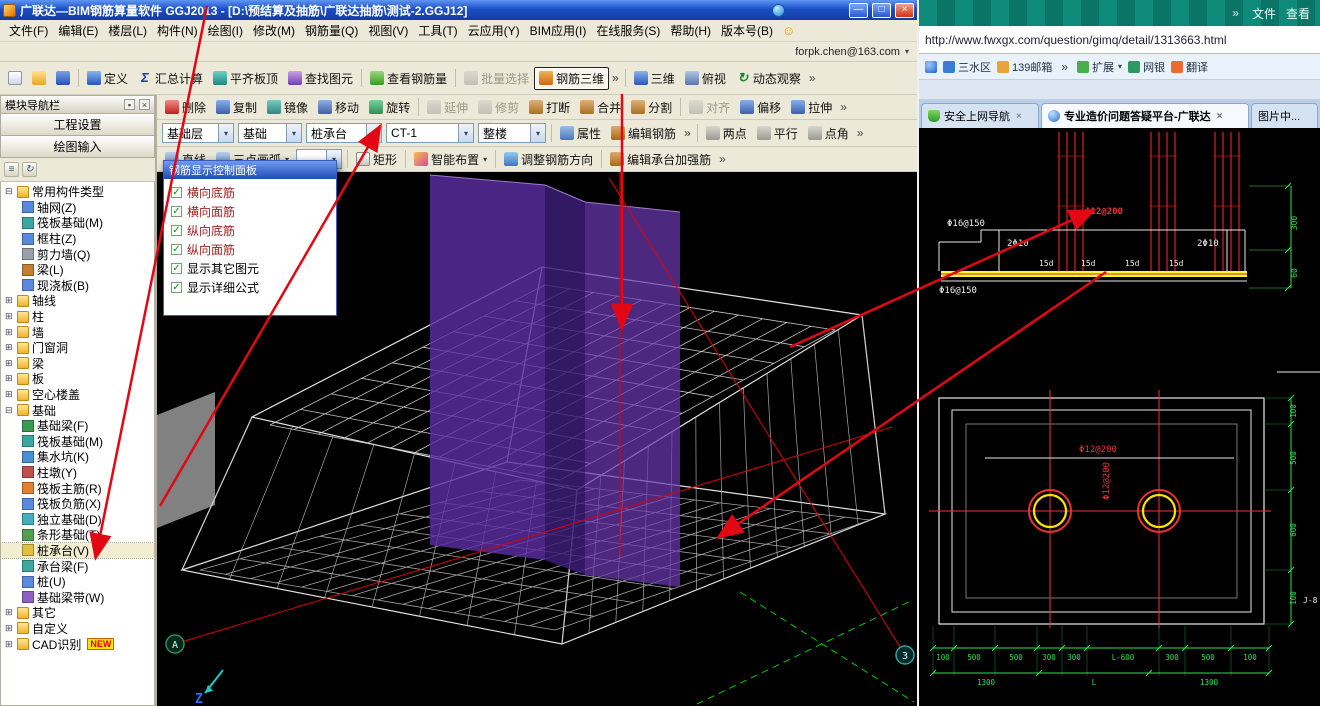 The height and width of the screenshot is (706, 1320). Describe the element at coordinates (185, 107) in the screenshot. I see `delete-button: 删除` at that location.